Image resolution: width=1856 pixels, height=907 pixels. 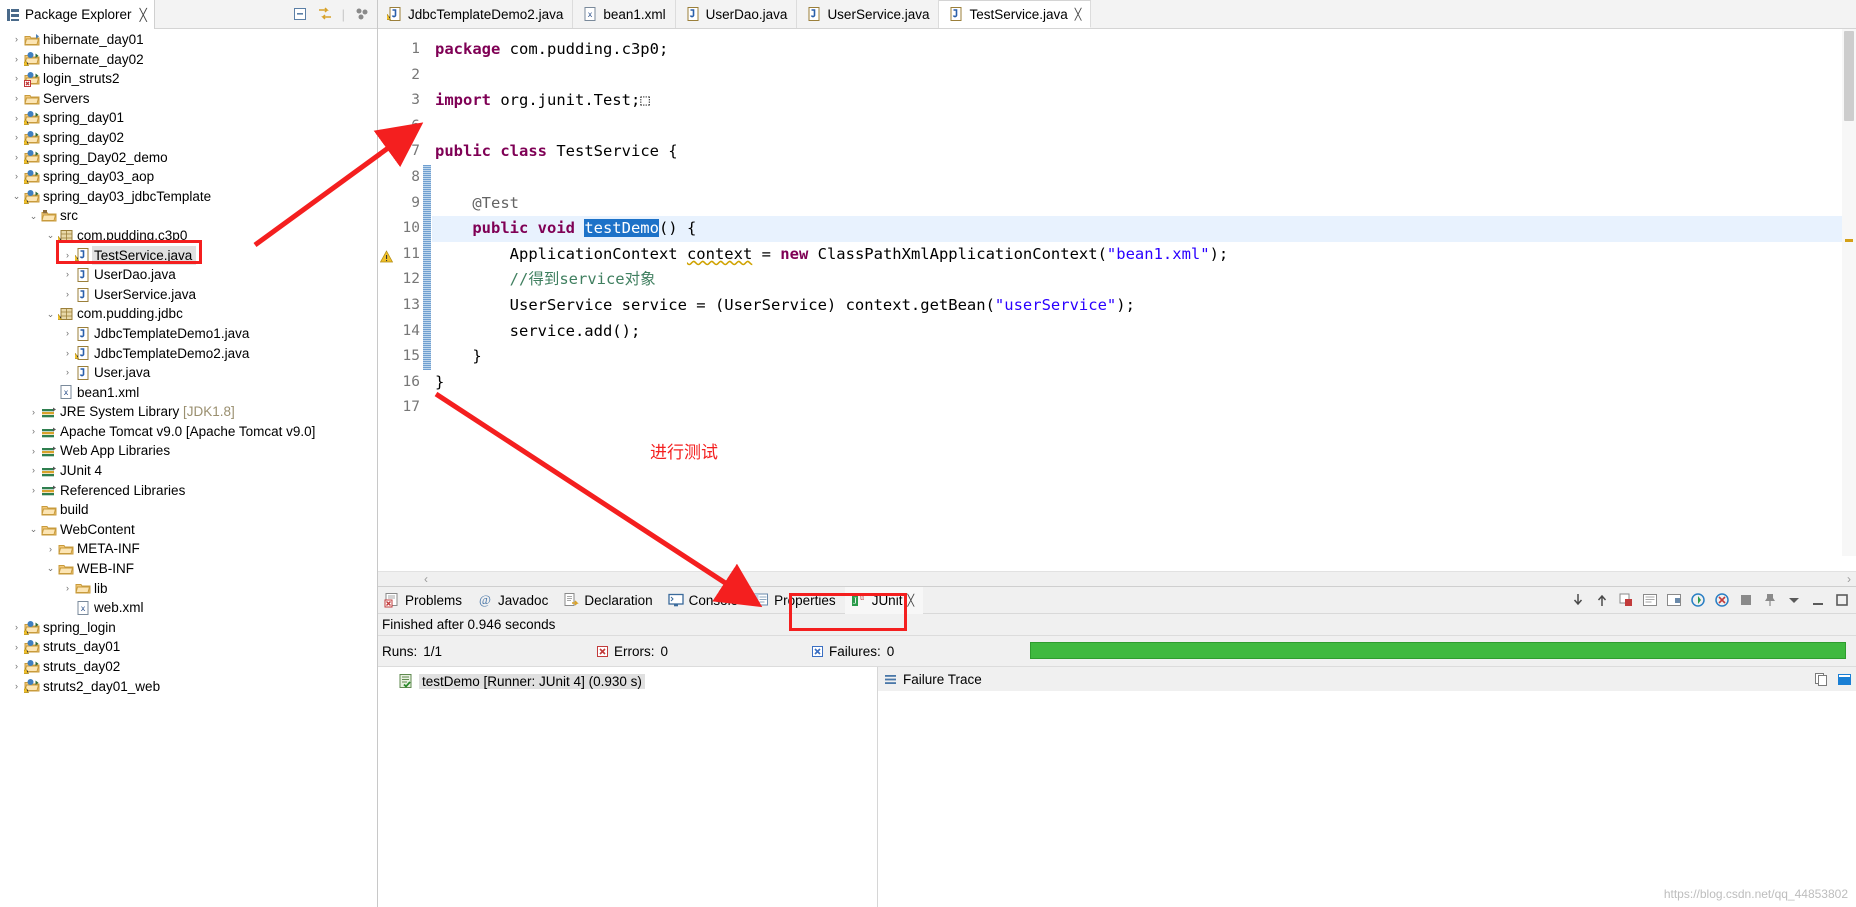 I want to click on editor-tab-userservice-java: UserService.java, so click(x=868, y=14).